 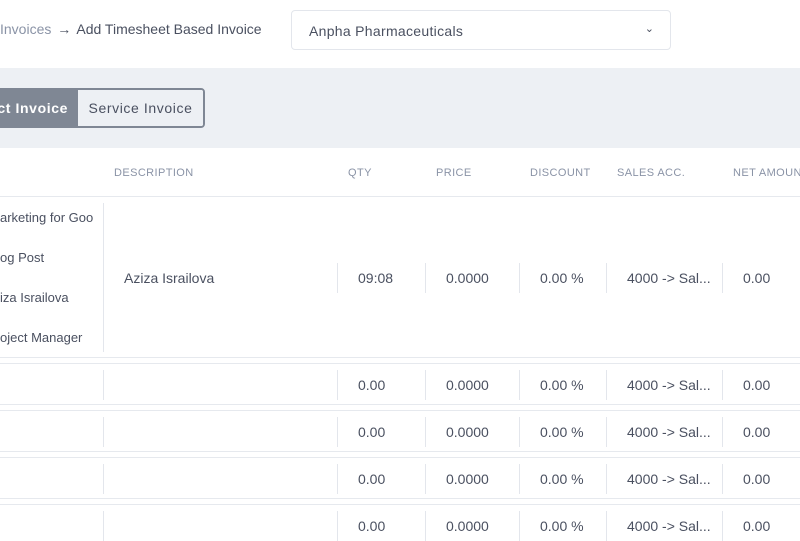 I want to click on customer-select: Anpha Pharmaceuticals ⌄, so click(x=481, y=30).